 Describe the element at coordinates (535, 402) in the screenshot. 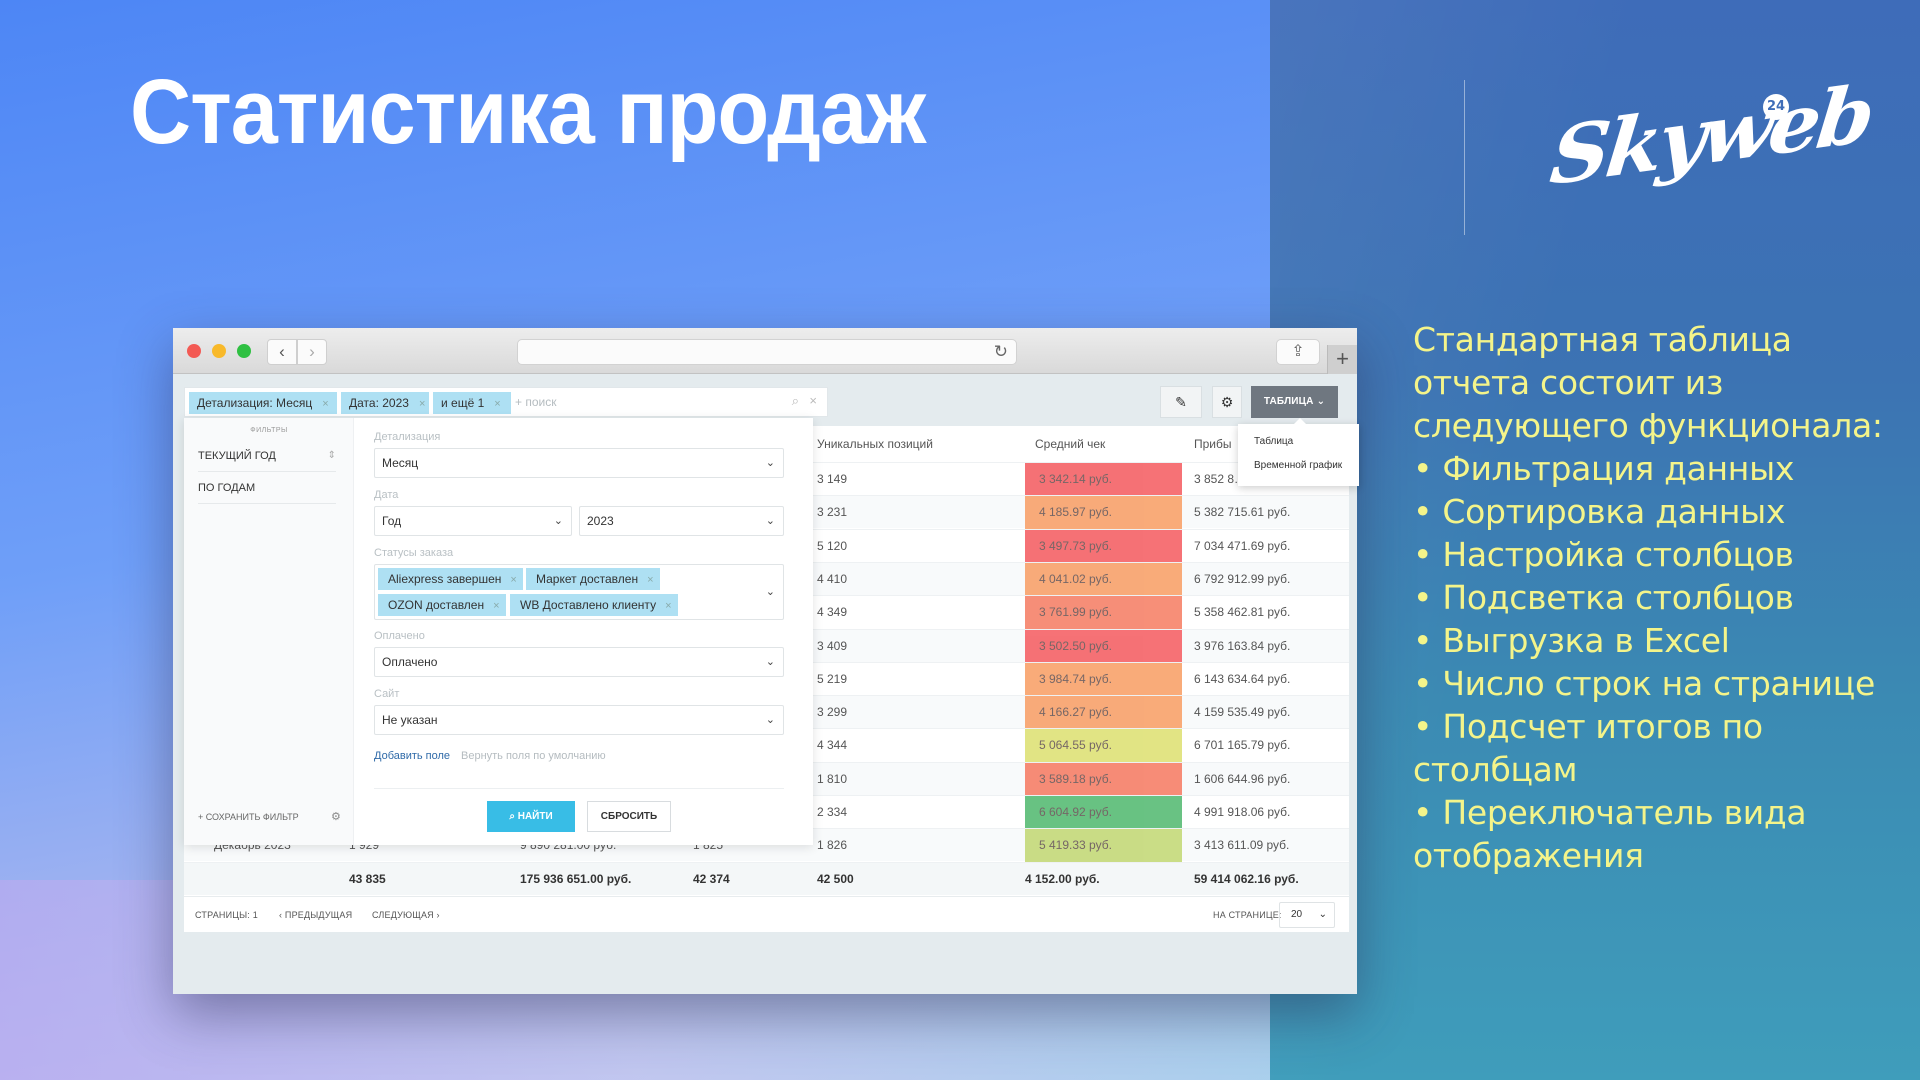

I see `search-input: + поиск` at that location.